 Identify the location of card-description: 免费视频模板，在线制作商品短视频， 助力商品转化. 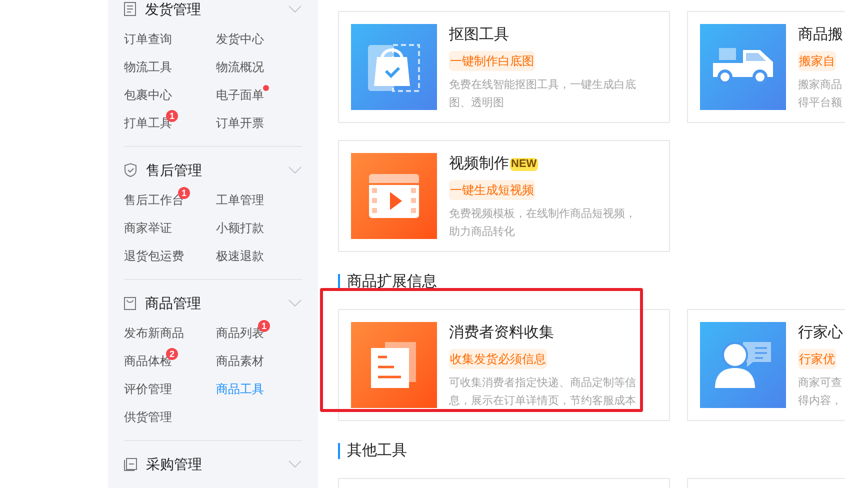
(542, 223).